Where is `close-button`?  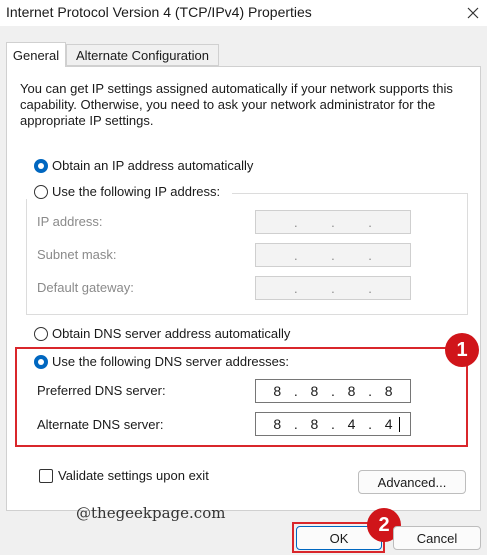
close-button is located at coordinates (472, 13).